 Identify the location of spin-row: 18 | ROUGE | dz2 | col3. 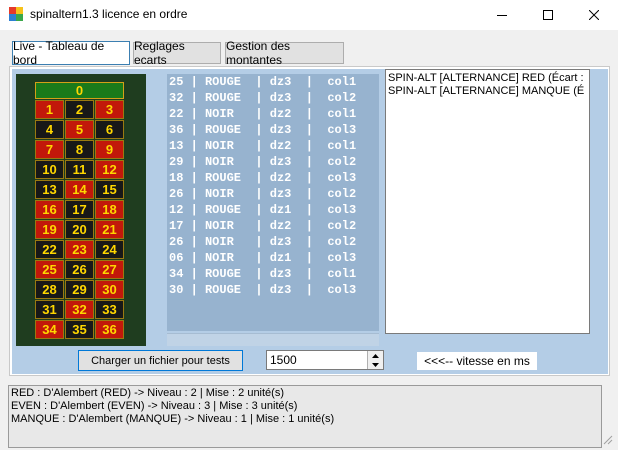
(273, 178).